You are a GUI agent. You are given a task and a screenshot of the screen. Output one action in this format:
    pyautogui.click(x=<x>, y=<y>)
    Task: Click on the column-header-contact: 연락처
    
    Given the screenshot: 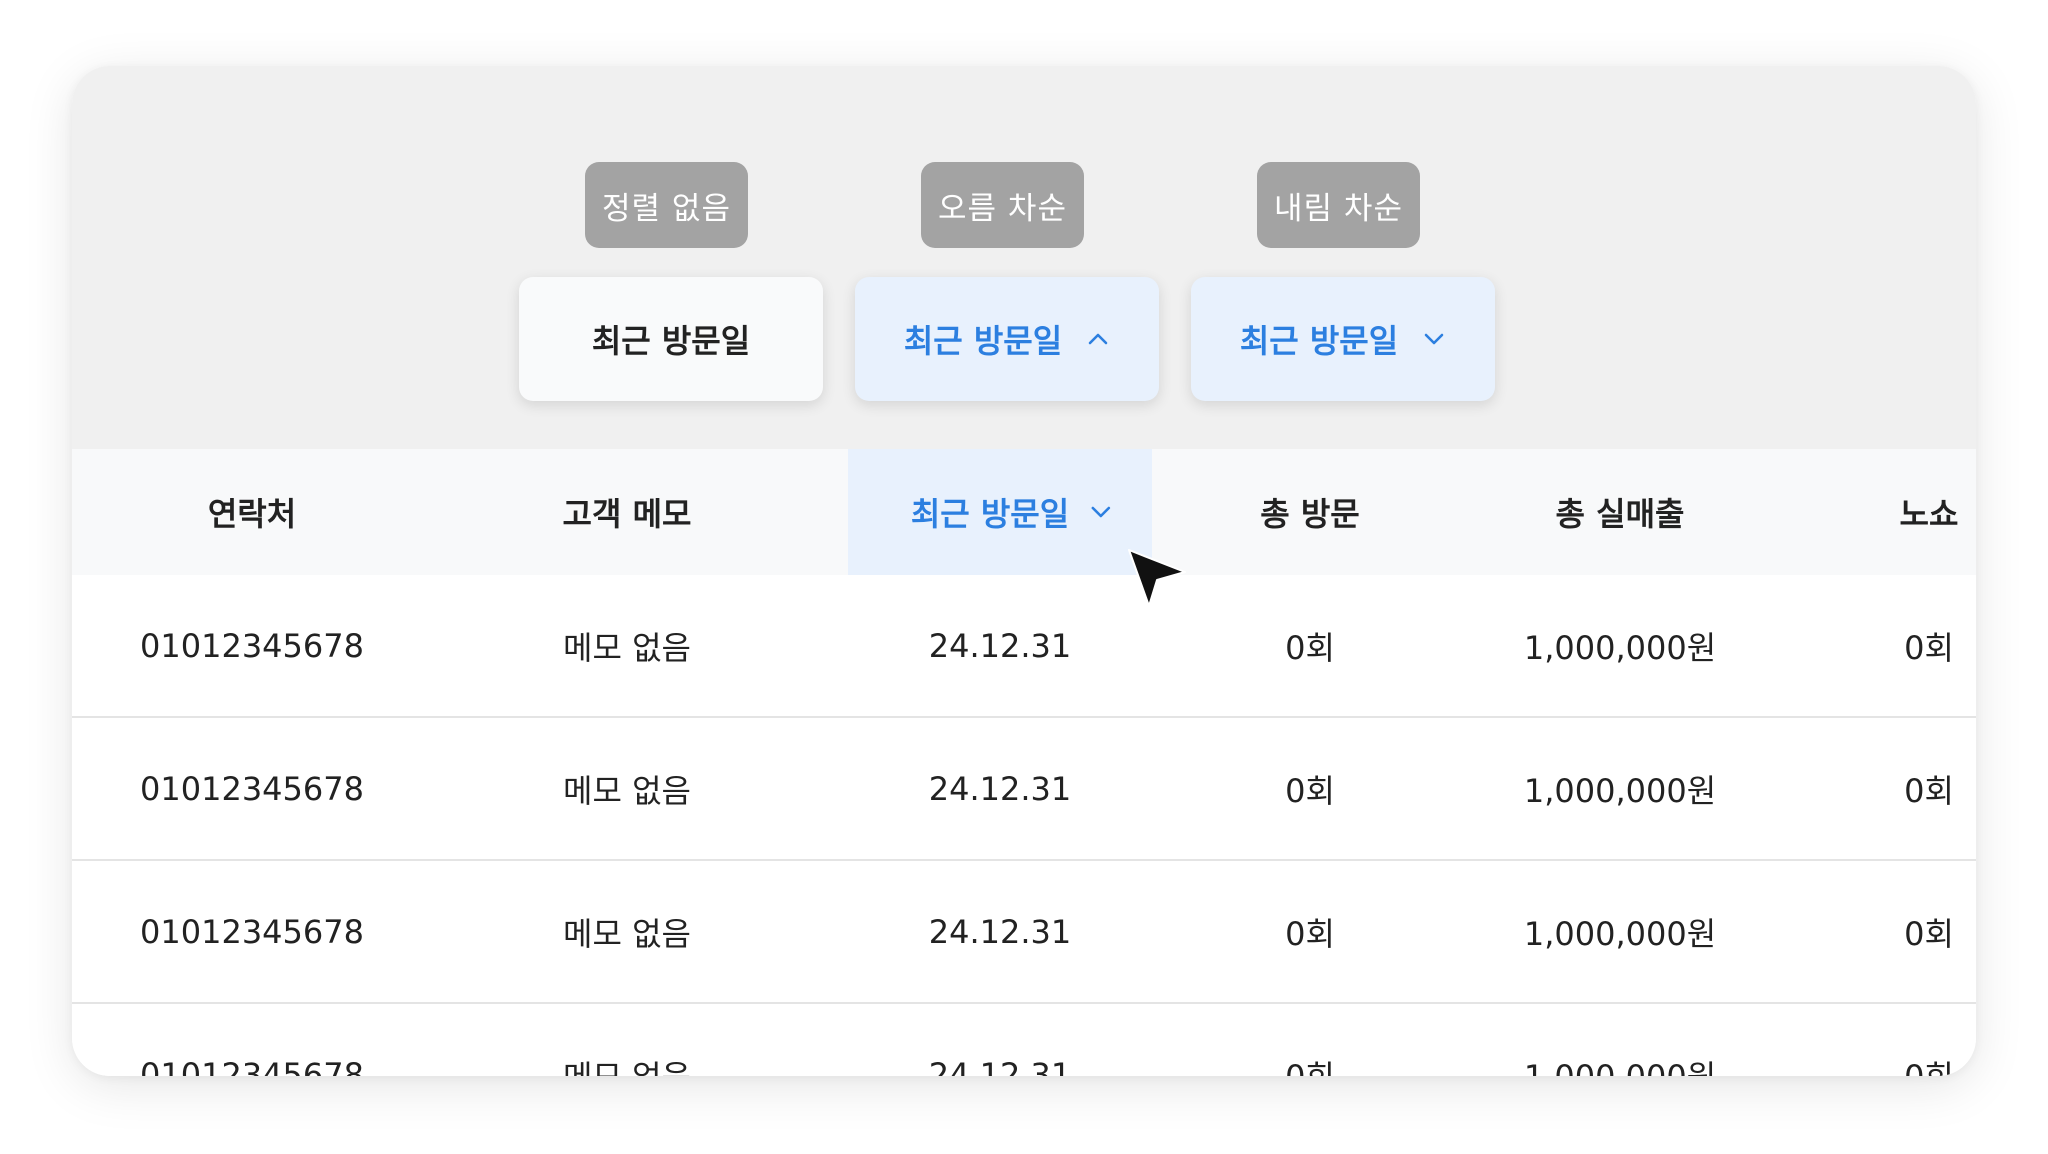 What is the action you would take?
    pyautogui.click(x=252, y=512)
    